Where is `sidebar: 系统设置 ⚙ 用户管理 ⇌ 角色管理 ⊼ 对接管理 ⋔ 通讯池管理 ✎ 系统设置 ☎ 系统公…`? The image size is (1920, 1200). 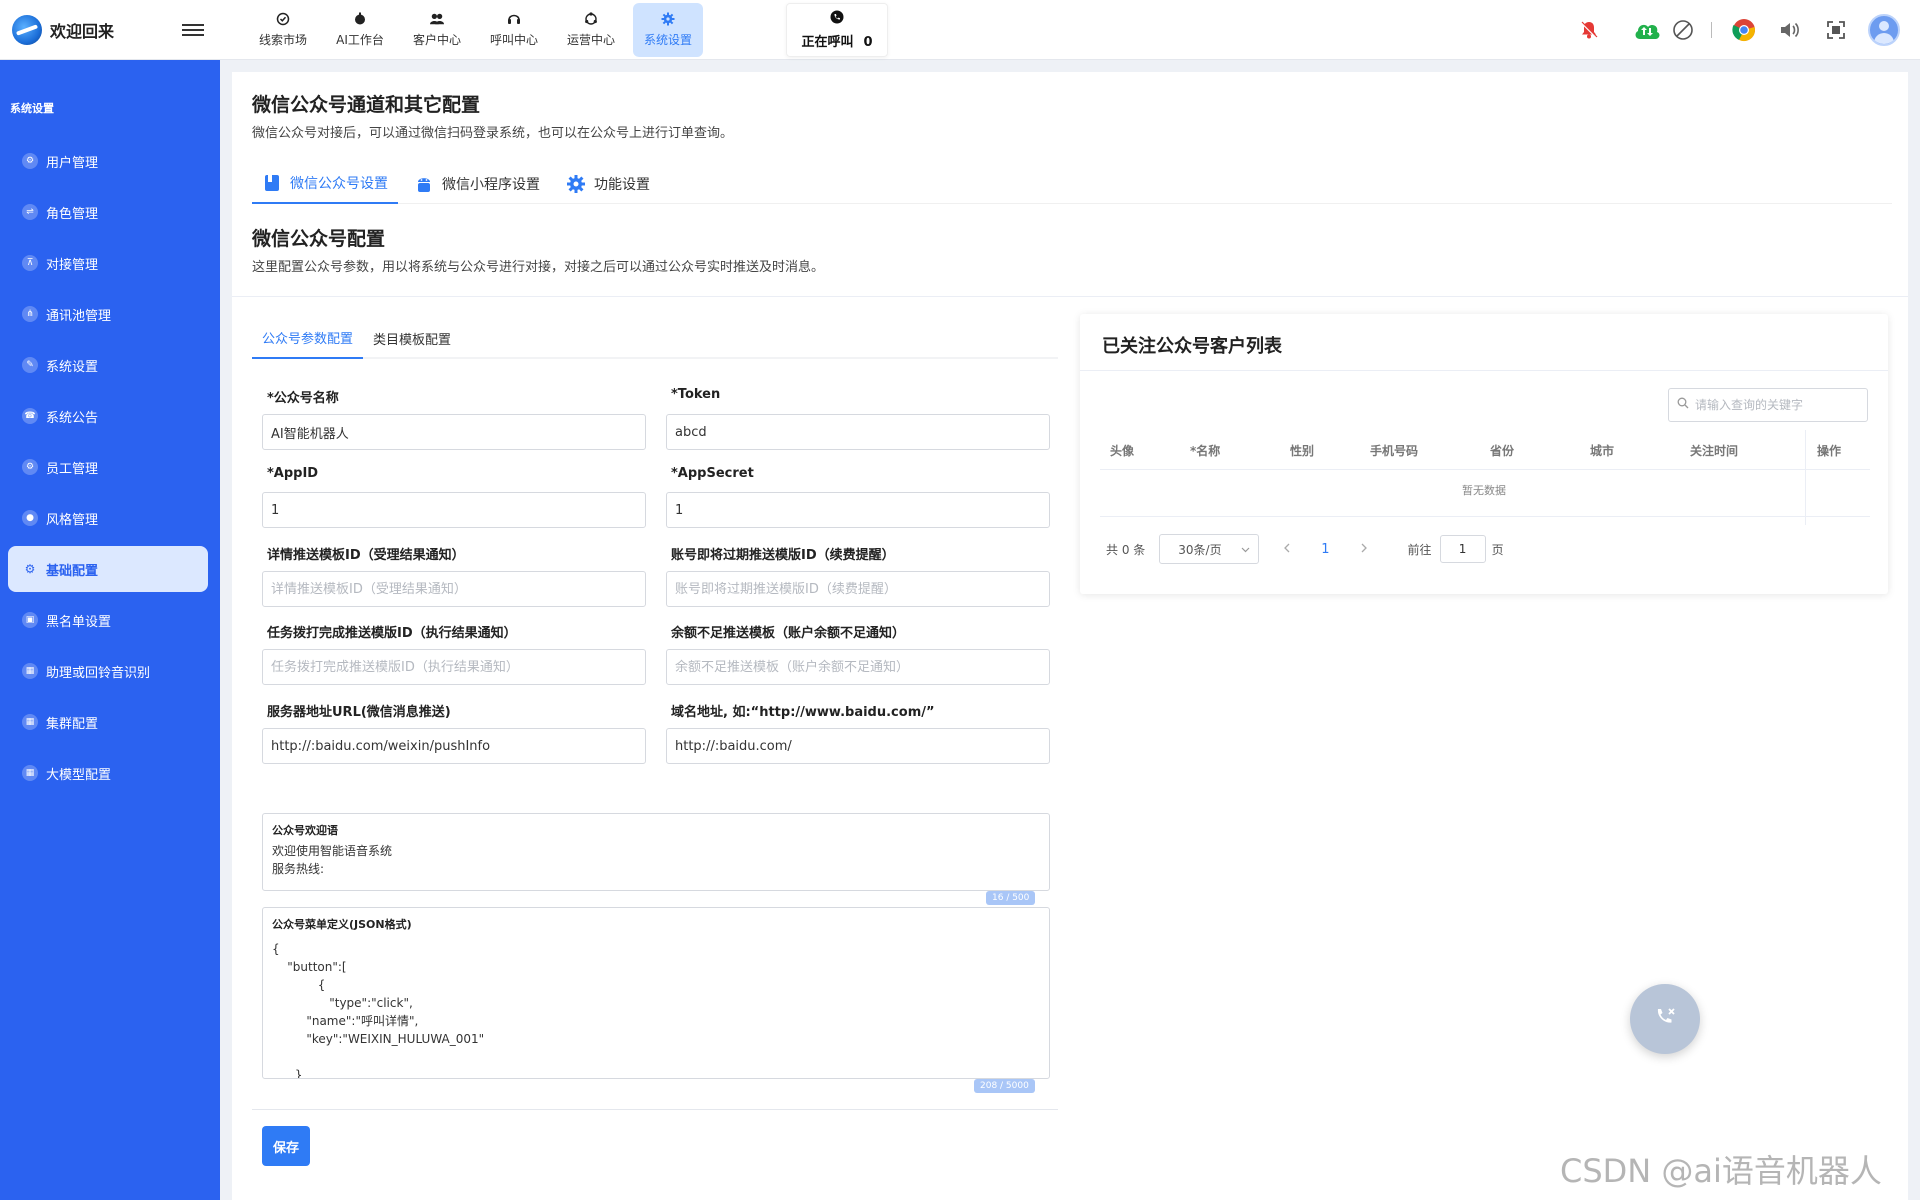 sidebar: 系统设置 ⚙ 用户管理 ⇌ 角色管理 ⊼ 对接管理 ⋔ 通讯池管理 ✎ 系统设置 ☎ 系统公… is located at coordinates (110, 630).